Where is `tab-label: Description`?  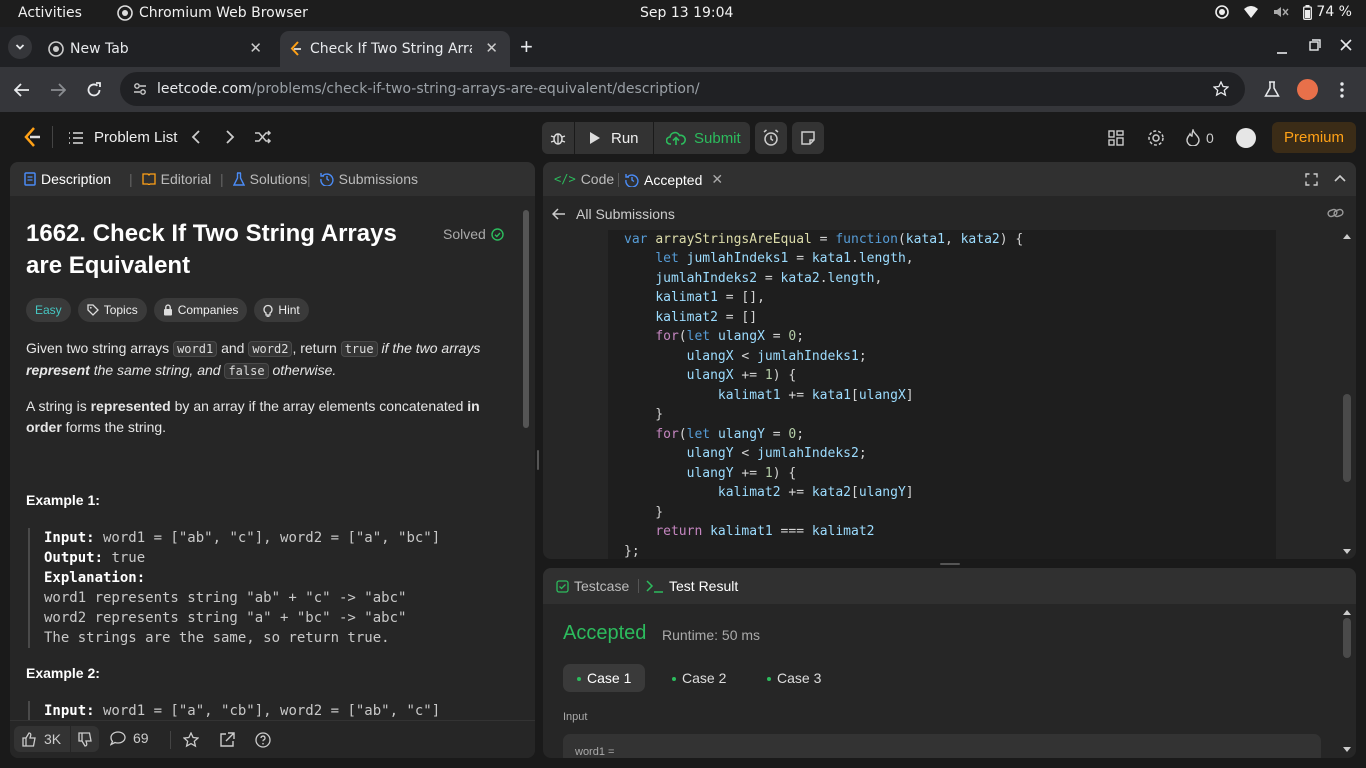 tab-label: Description is located at coordinates (76, 179).